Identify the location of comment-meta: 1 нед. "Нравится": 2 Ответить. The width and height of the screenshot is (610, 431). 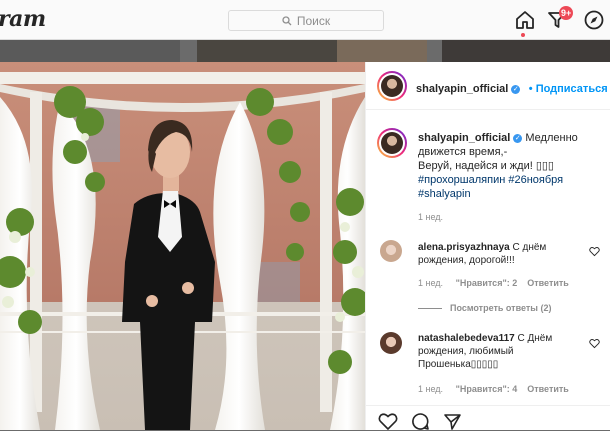
(493, 283).